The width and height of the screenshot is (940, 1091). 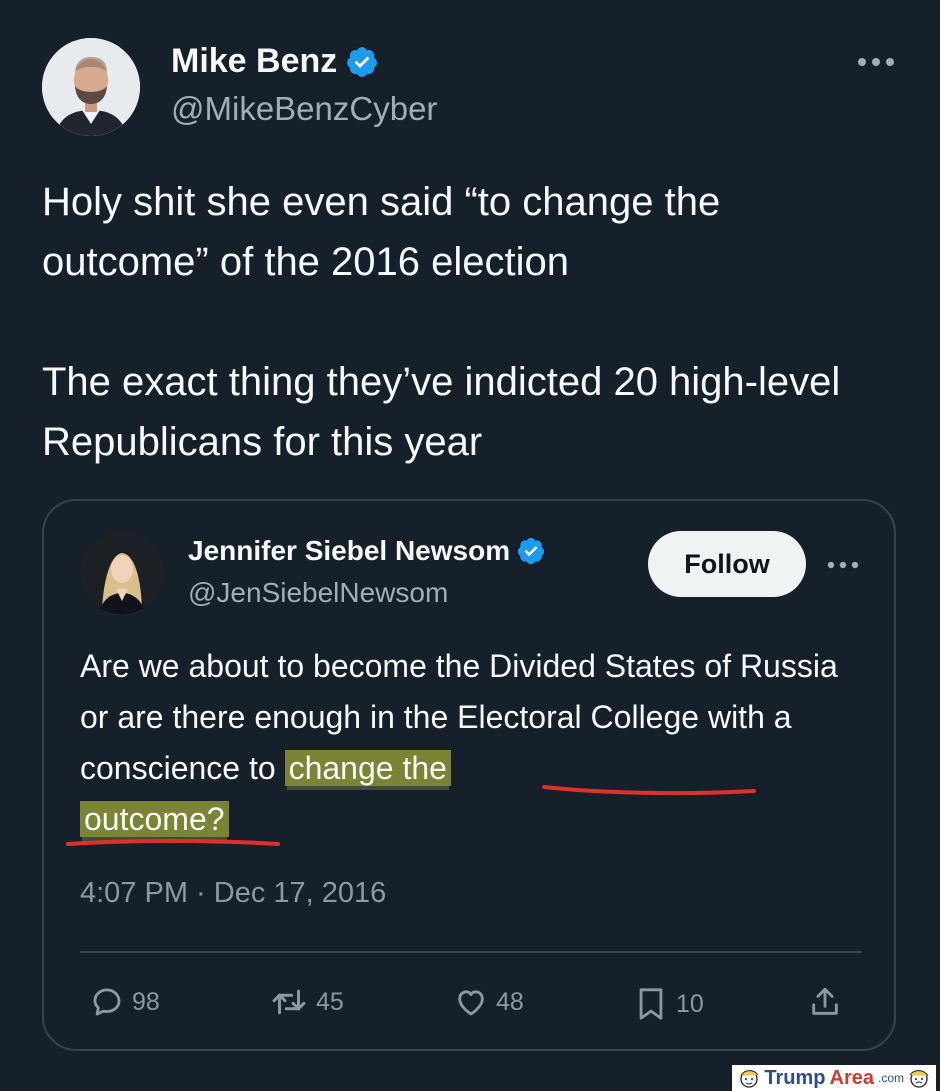 I want to click on quoted-tweet-timestamp: 4:07 PM · Dec 17, 2016, so click(x=233, y=893).